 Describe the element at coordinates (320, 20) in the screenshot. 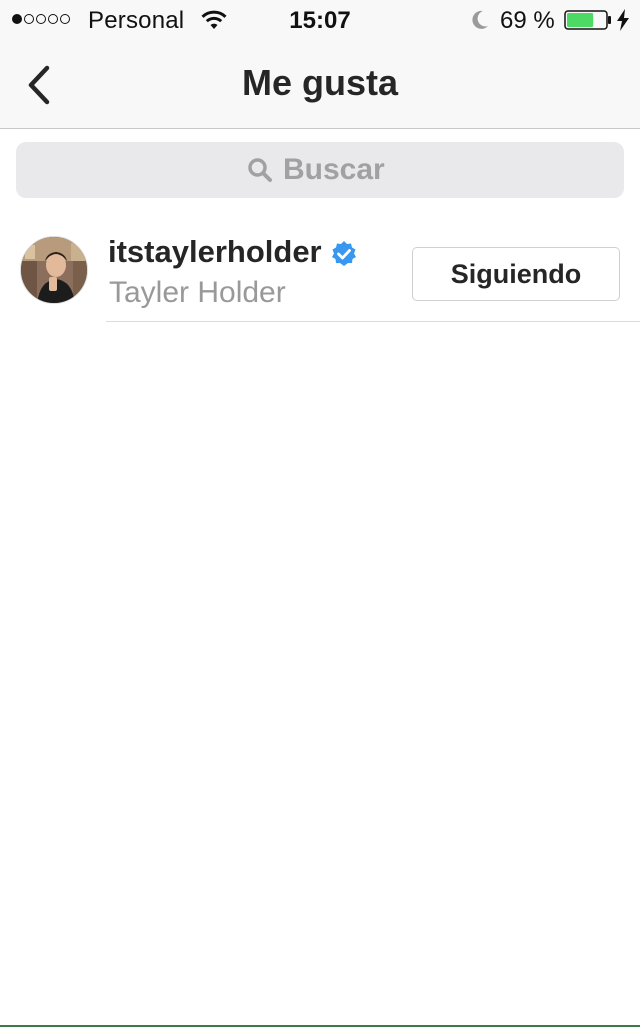

I see `status-bar: Personal 15:07 69 %` at that location.